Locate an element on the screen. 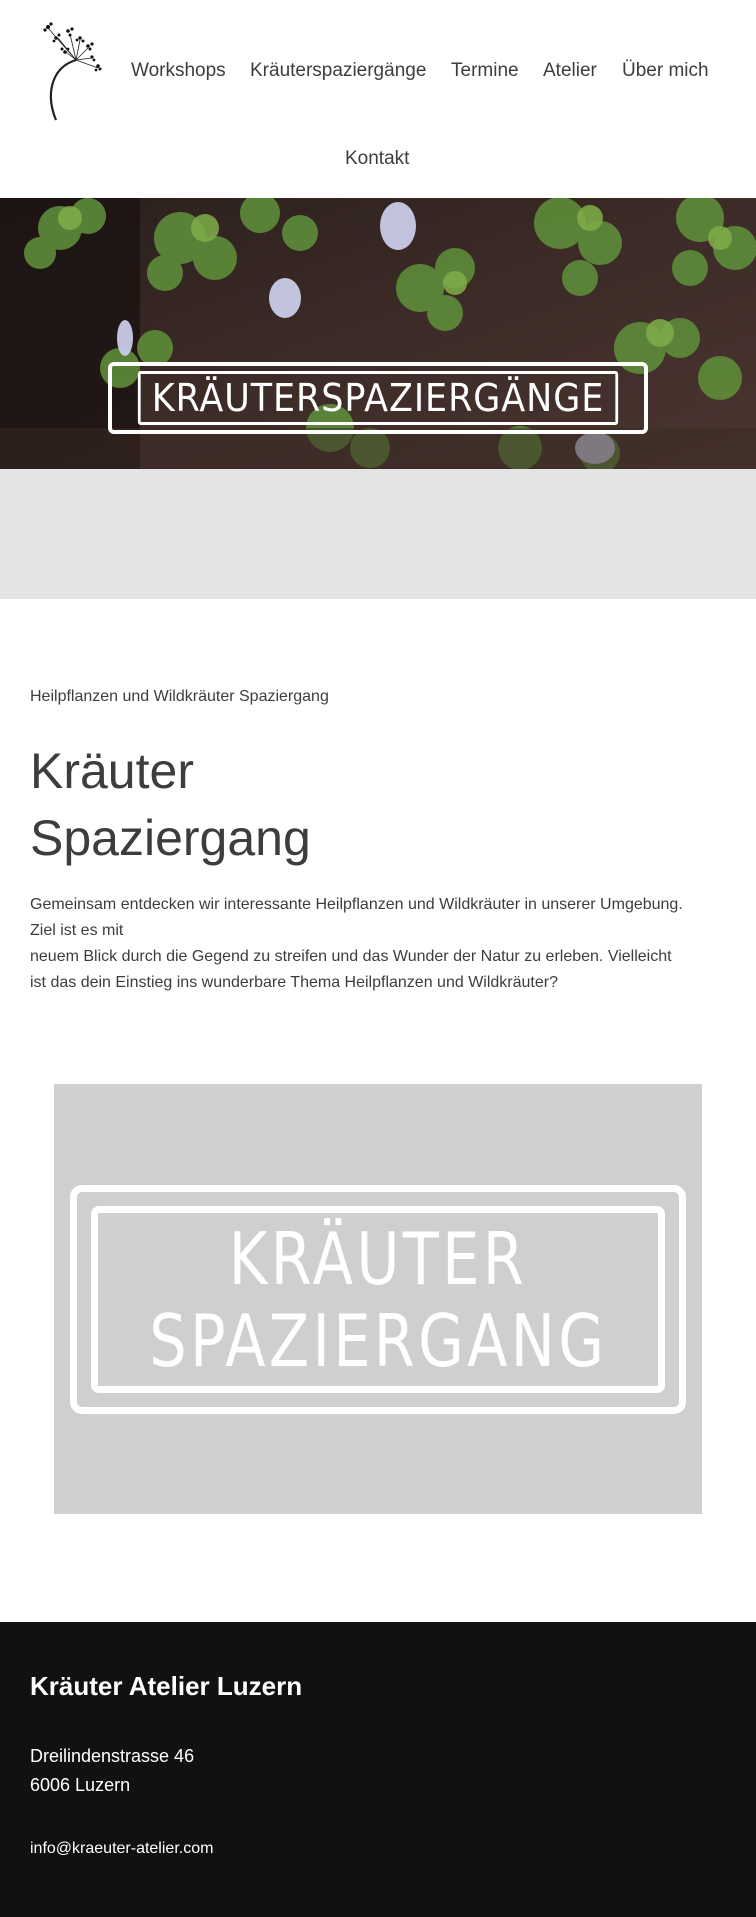  dandelion-stem-logo-icon is located at coordinates (72, 71).